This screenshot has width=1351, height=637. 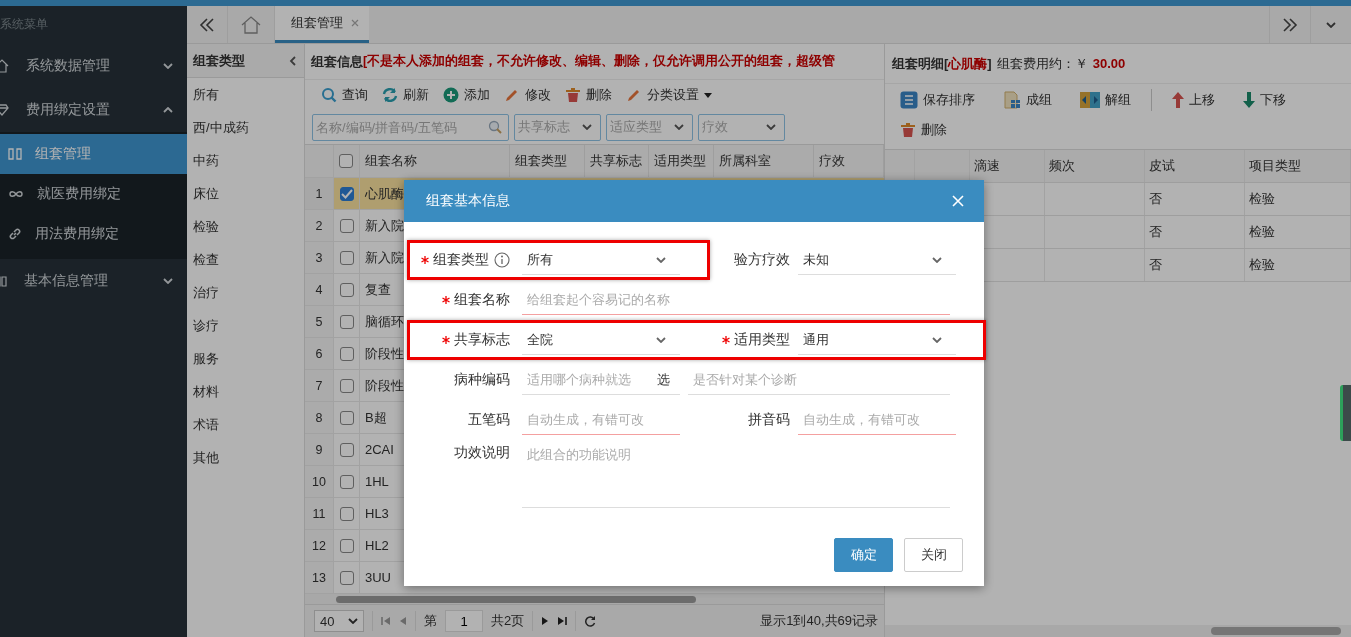 What do you see at coordinates (1345, 413) in the screenshot?
I see `side-handle` at bounding box center [1345, 413].